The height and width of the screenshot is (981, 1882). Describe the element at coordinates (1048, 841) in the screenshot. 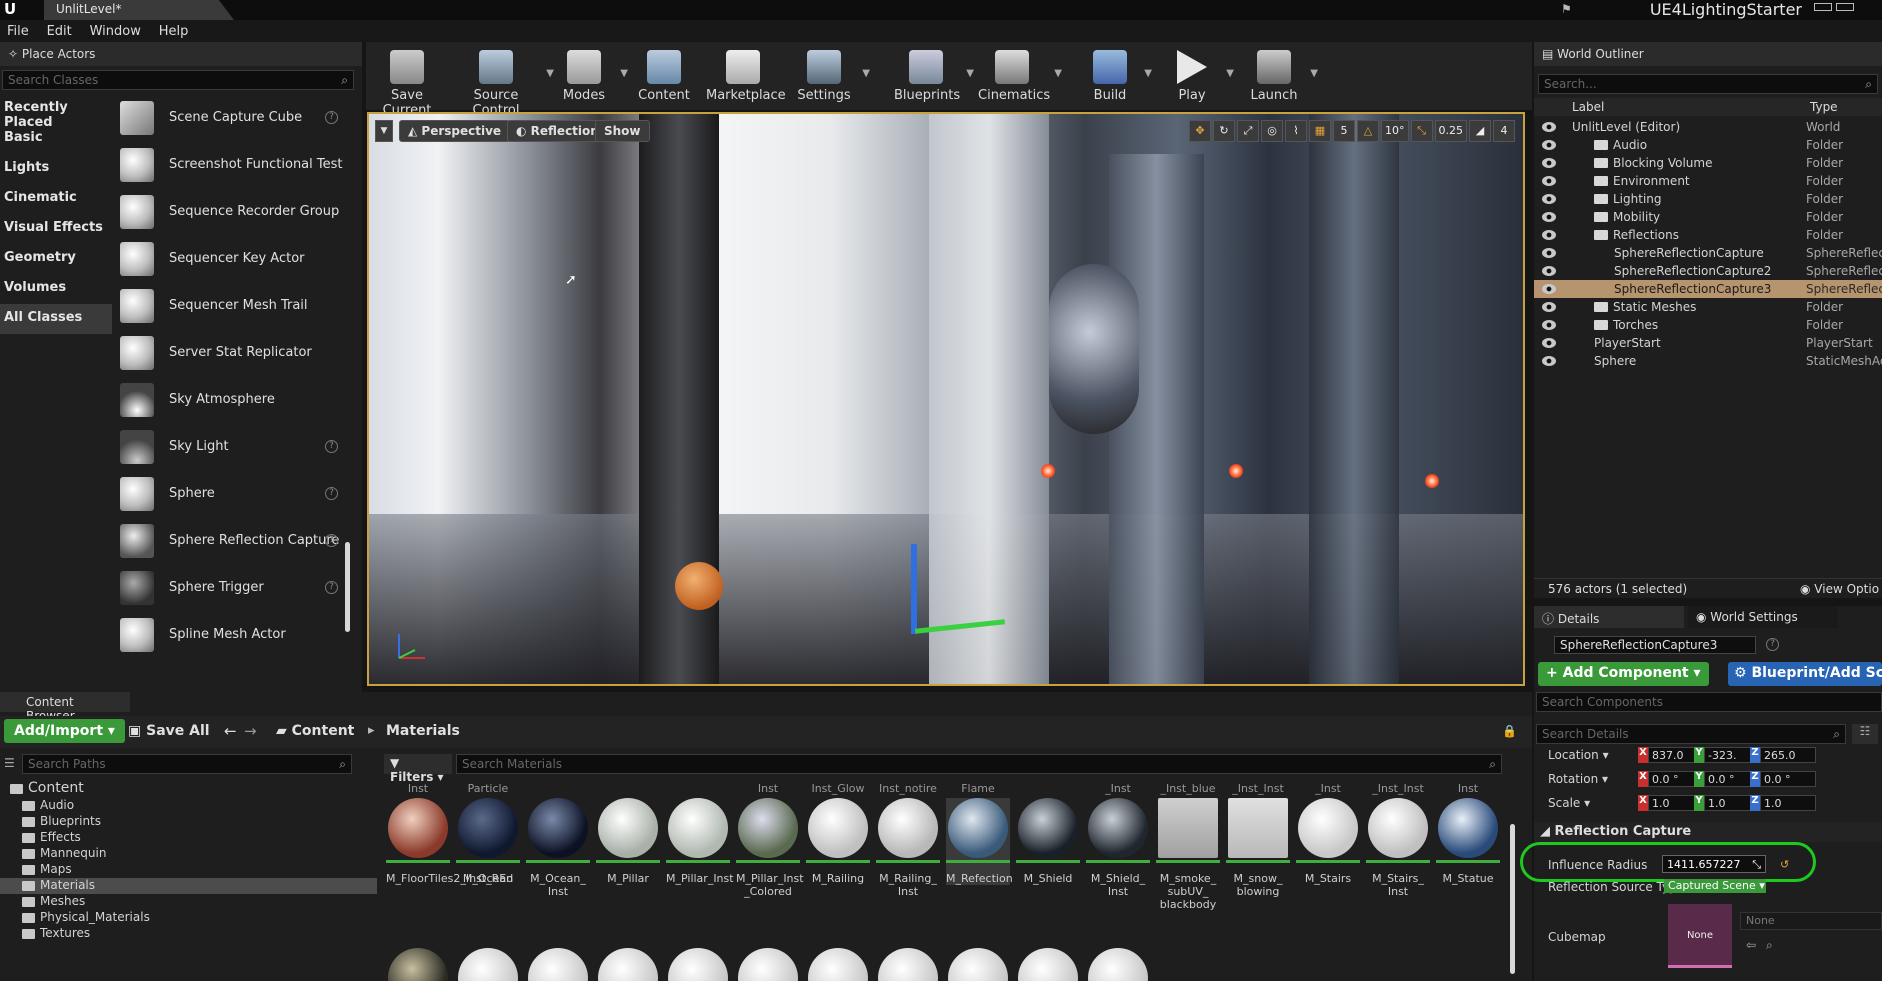

I see `asset-tile: M_Shield` at that location.